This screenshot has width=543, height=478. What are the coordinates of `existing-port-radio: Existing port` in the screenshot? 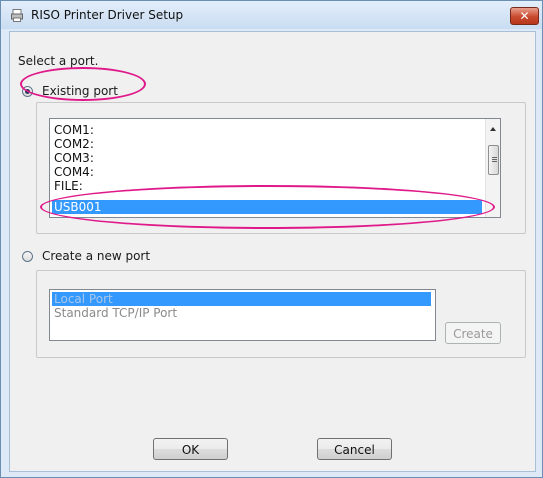 It's located at (87, 92).